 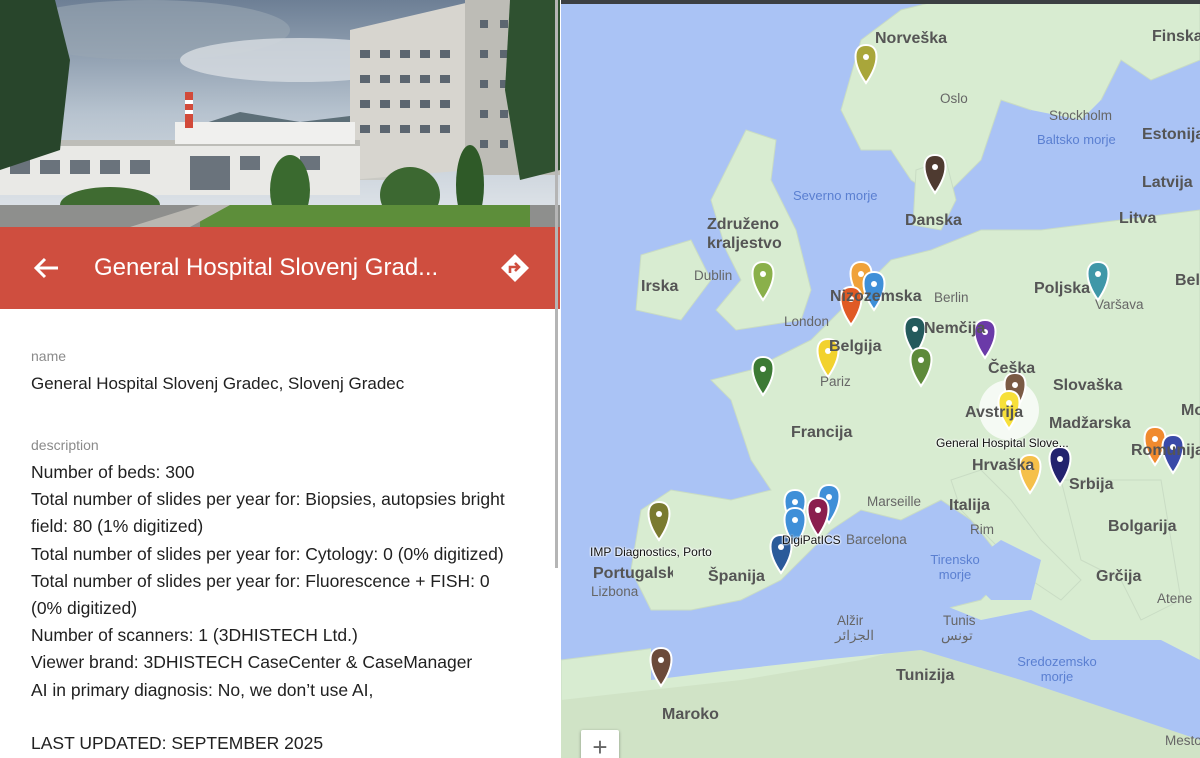 I want to click on sea-label: Sredozemsko morje, so click(x=1057, y=669).